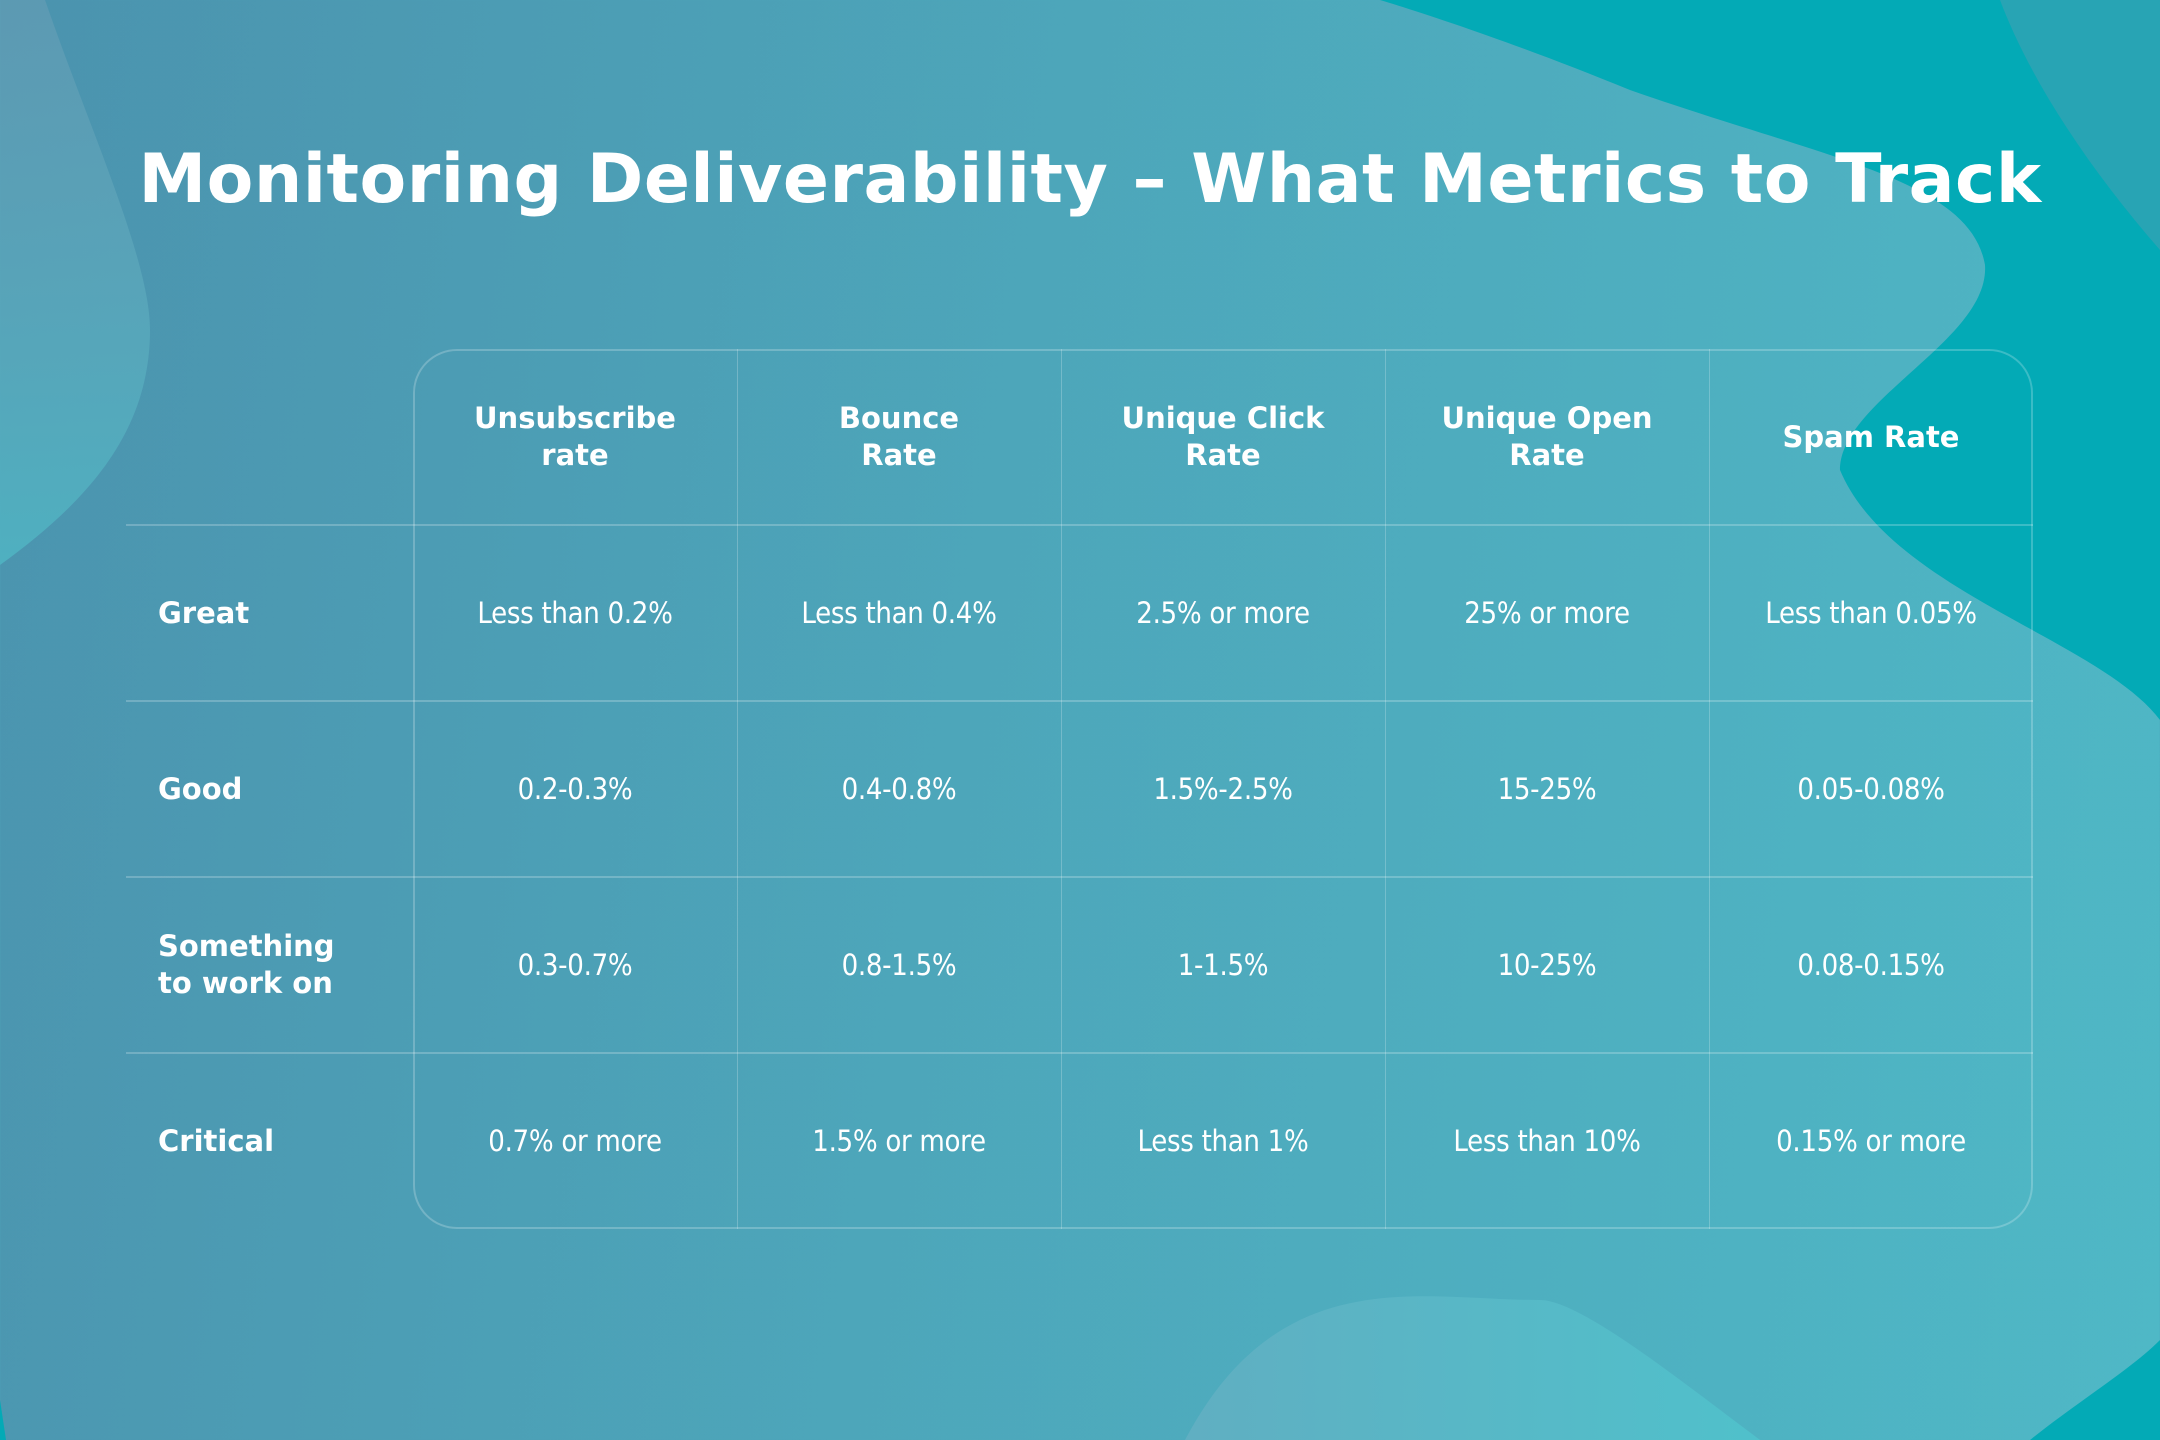 This screenshot has width=2160, height=1440. I want to click on table-cell: Less than 0.4%, so click(899, 613).